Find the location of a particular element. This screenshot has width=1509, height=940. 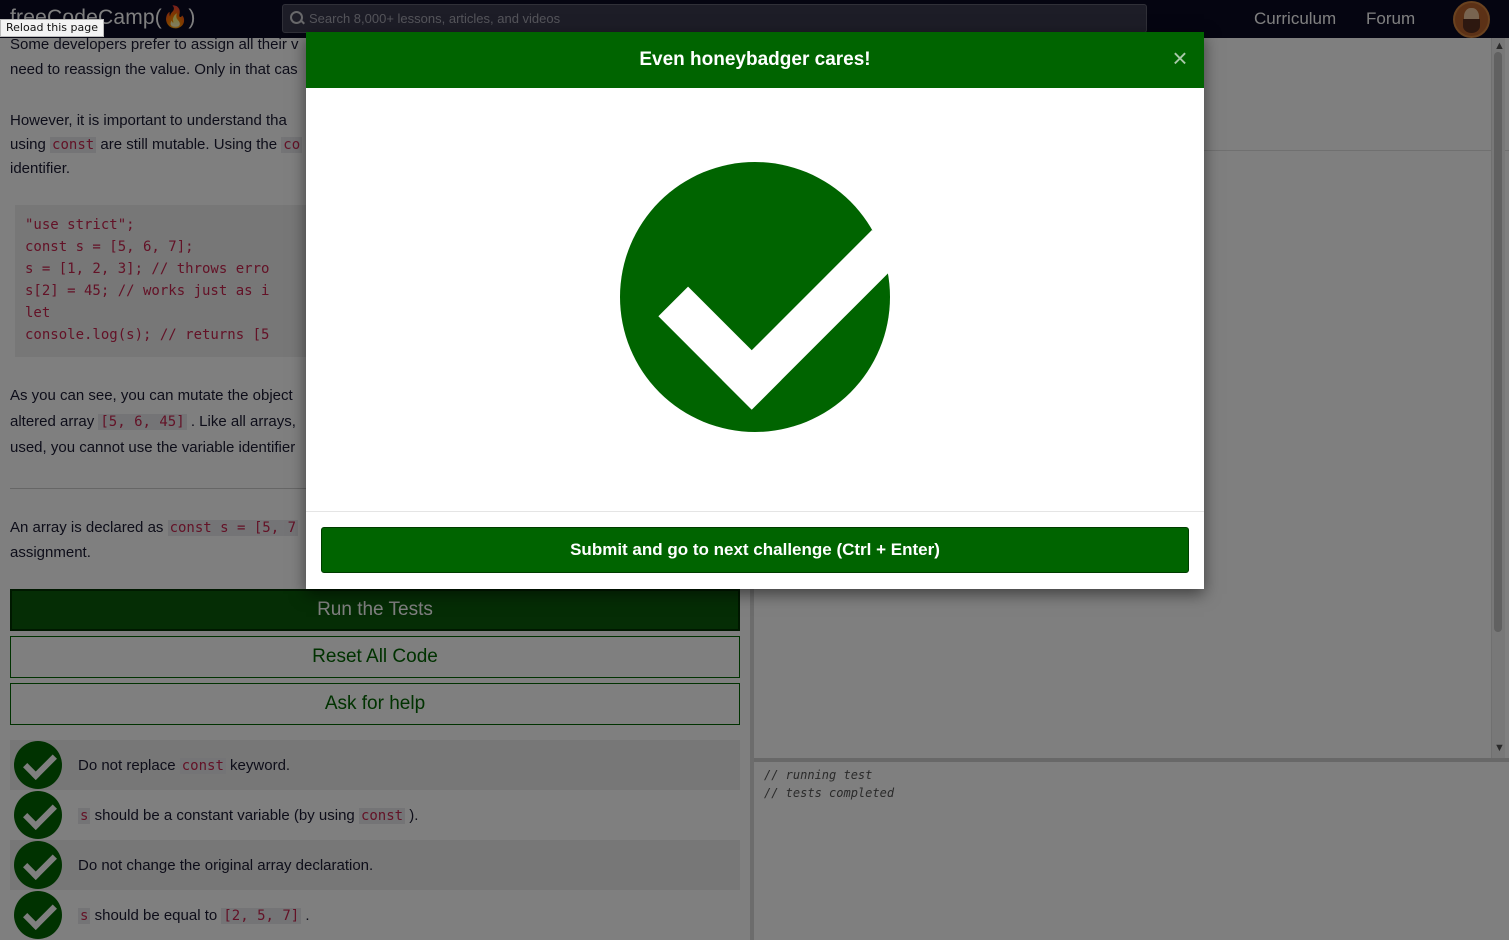

success-checkmark-icon is located at coordinates (755, 297).